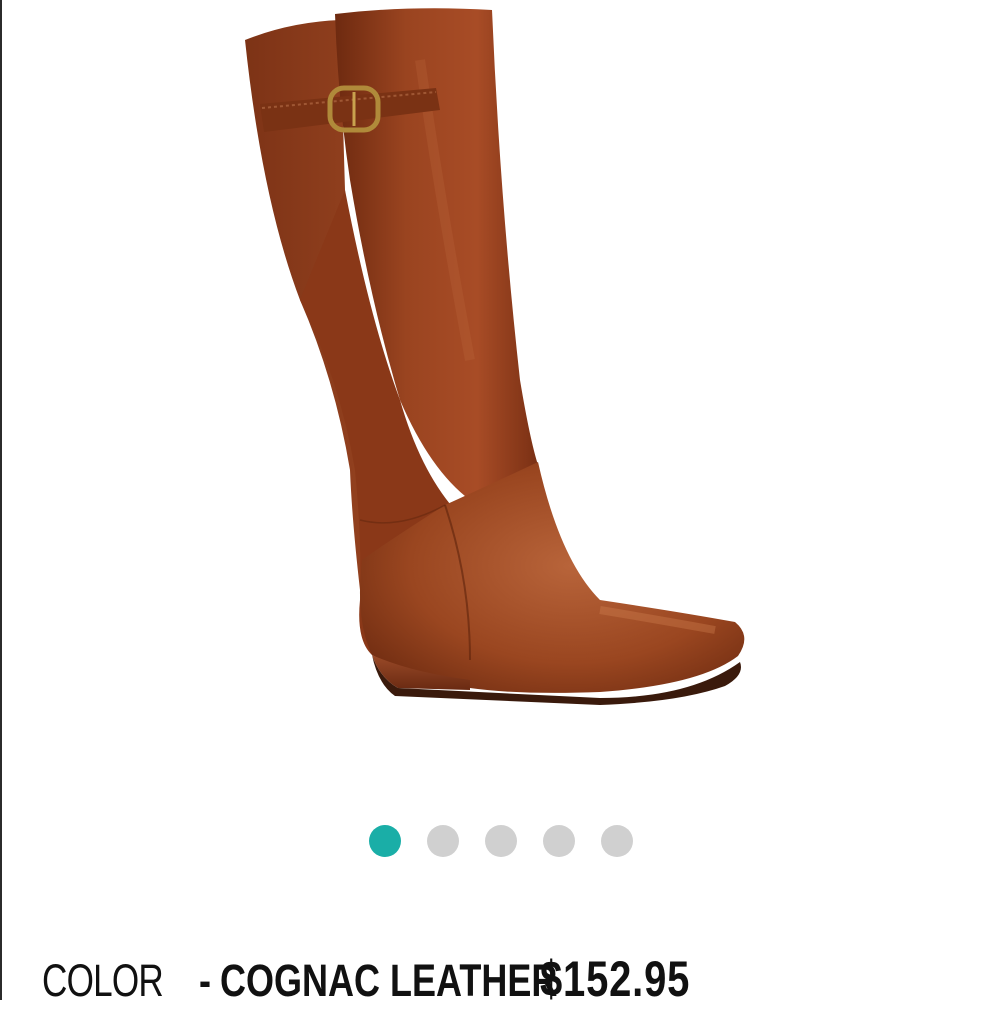  Describe the element at coordinates (389, 980) in the screenshot. I see `color-value: COGNAC LEATHER` at that location.